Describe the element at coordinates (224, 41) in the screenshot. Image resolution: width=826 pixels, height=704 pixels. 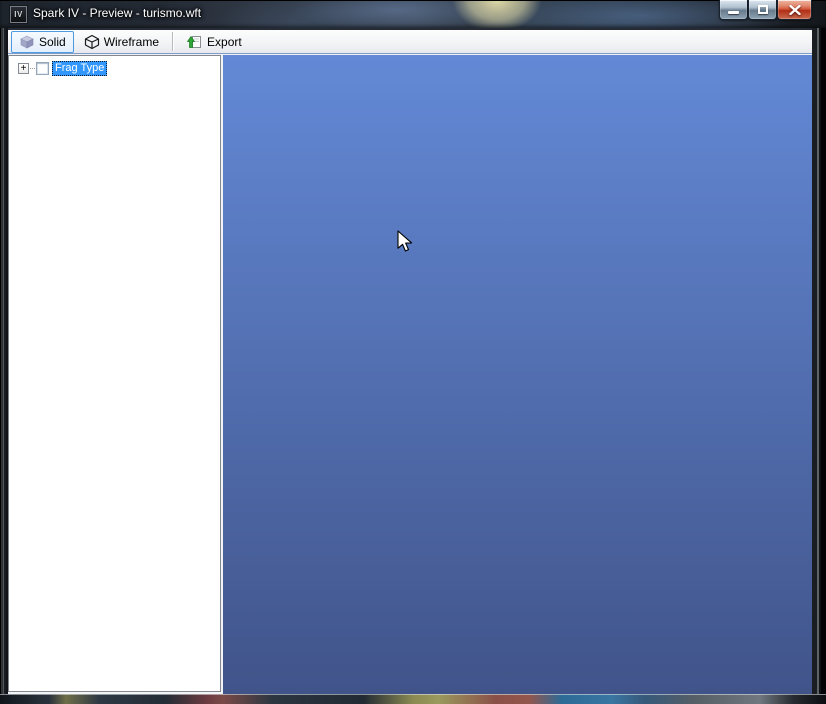
I see `export-button-label: Export` at that location.